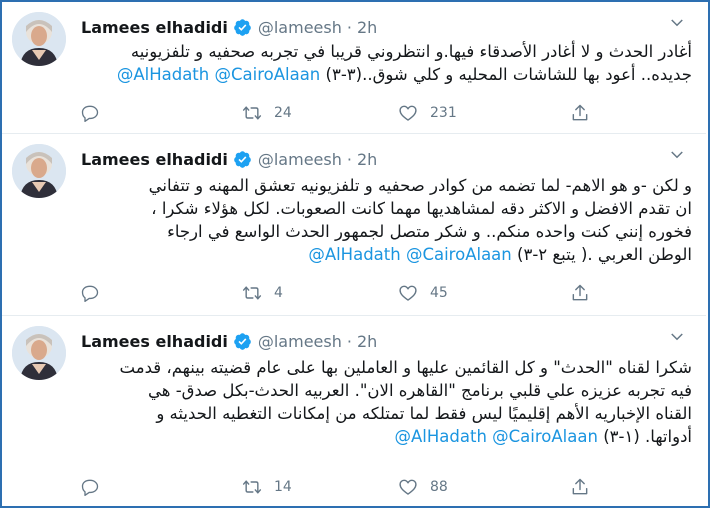 Image resolution: width=710 pixels, height=508 pixels. Describe the element at coordinates (443, 113) in the screenshot. I see `like-count: 231` at that location.